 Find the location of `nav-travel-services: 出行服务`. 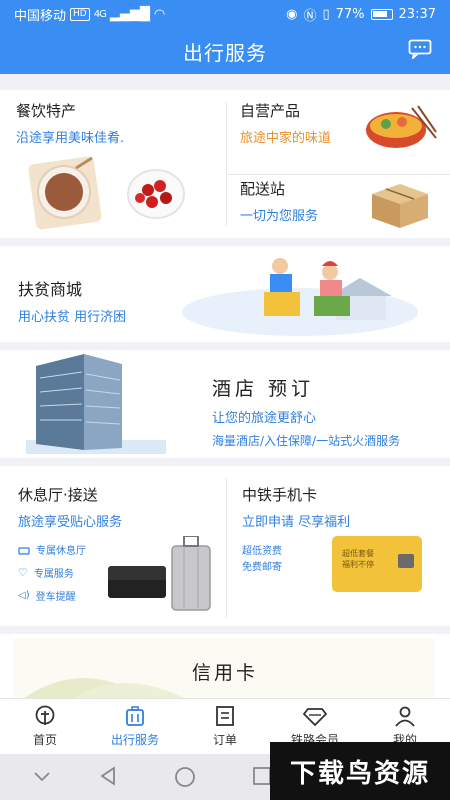

nav-travel-services: 出行服务 is located at coordinates (135, 726).